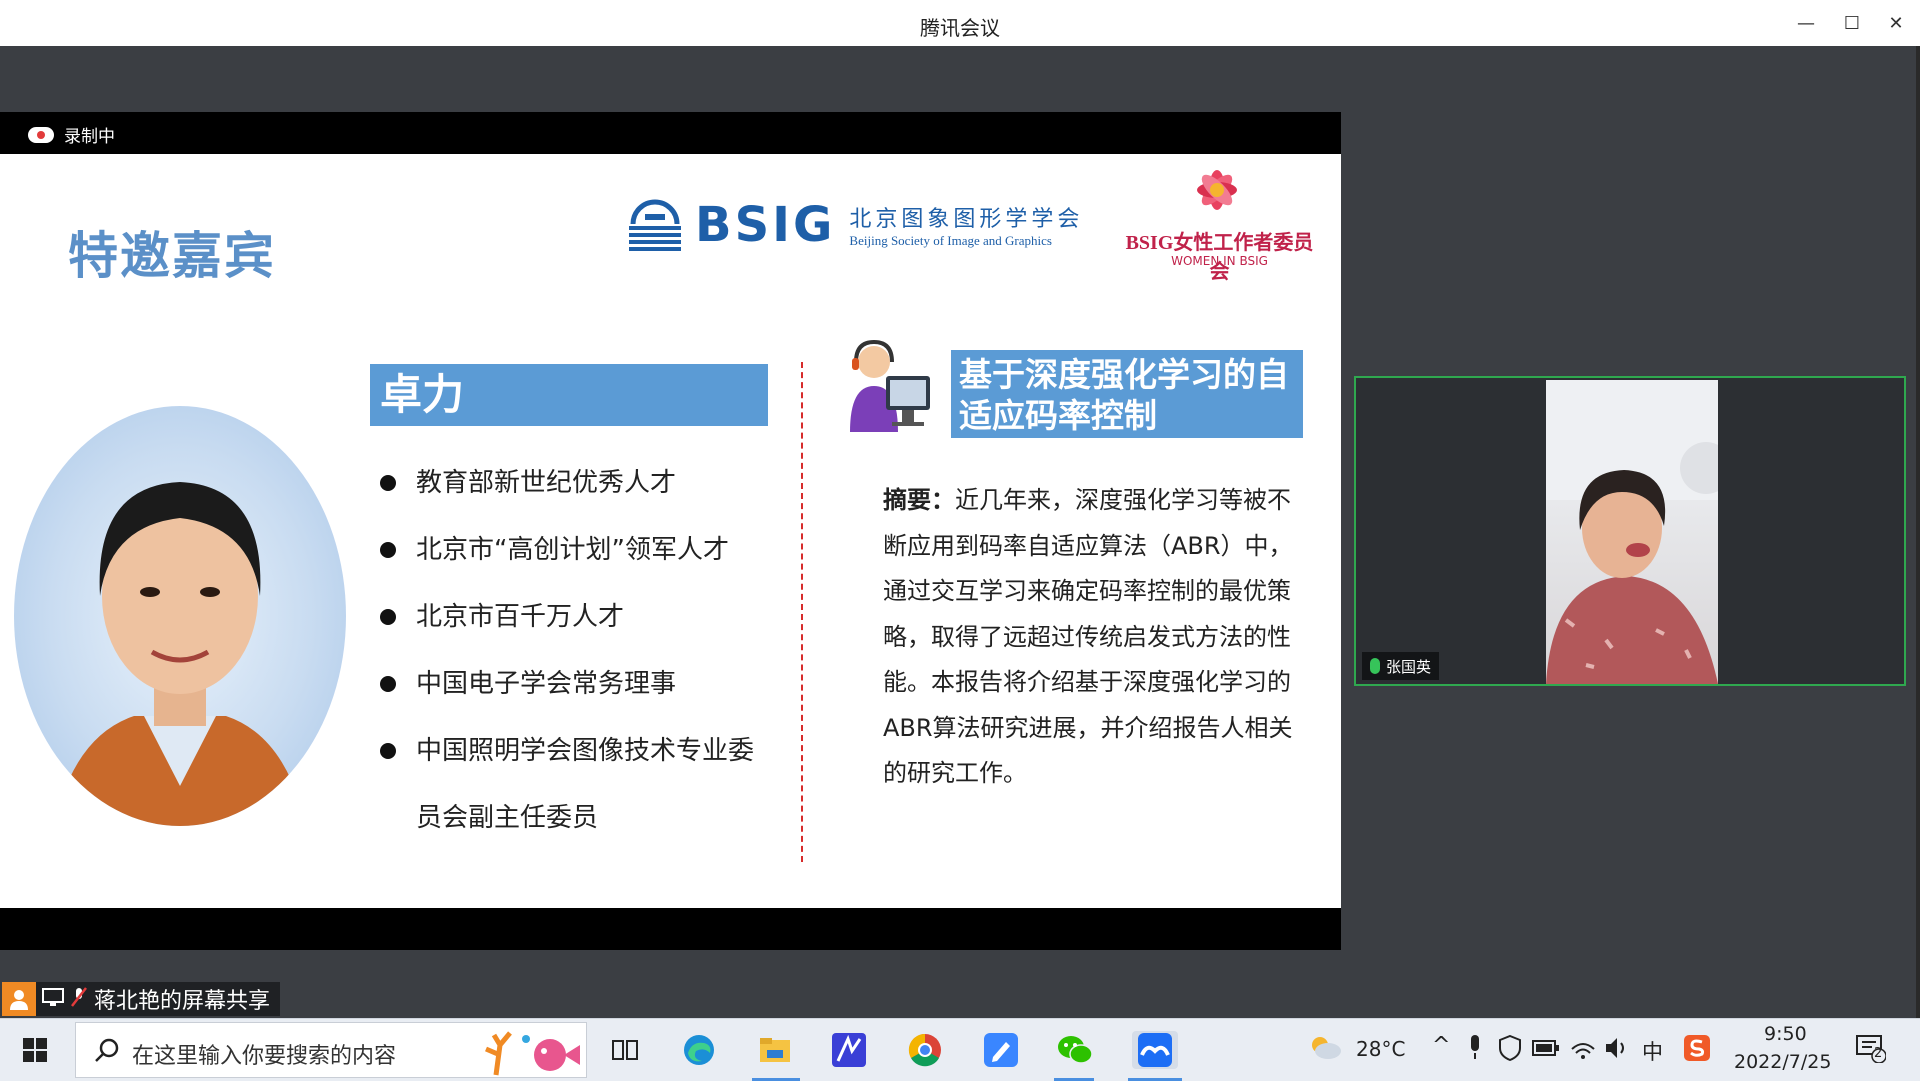  What do you see at coordinates (588, 617) in the screenshot?
I see `list-item: 北京市百千万人才` at bounding box center [588, 617].